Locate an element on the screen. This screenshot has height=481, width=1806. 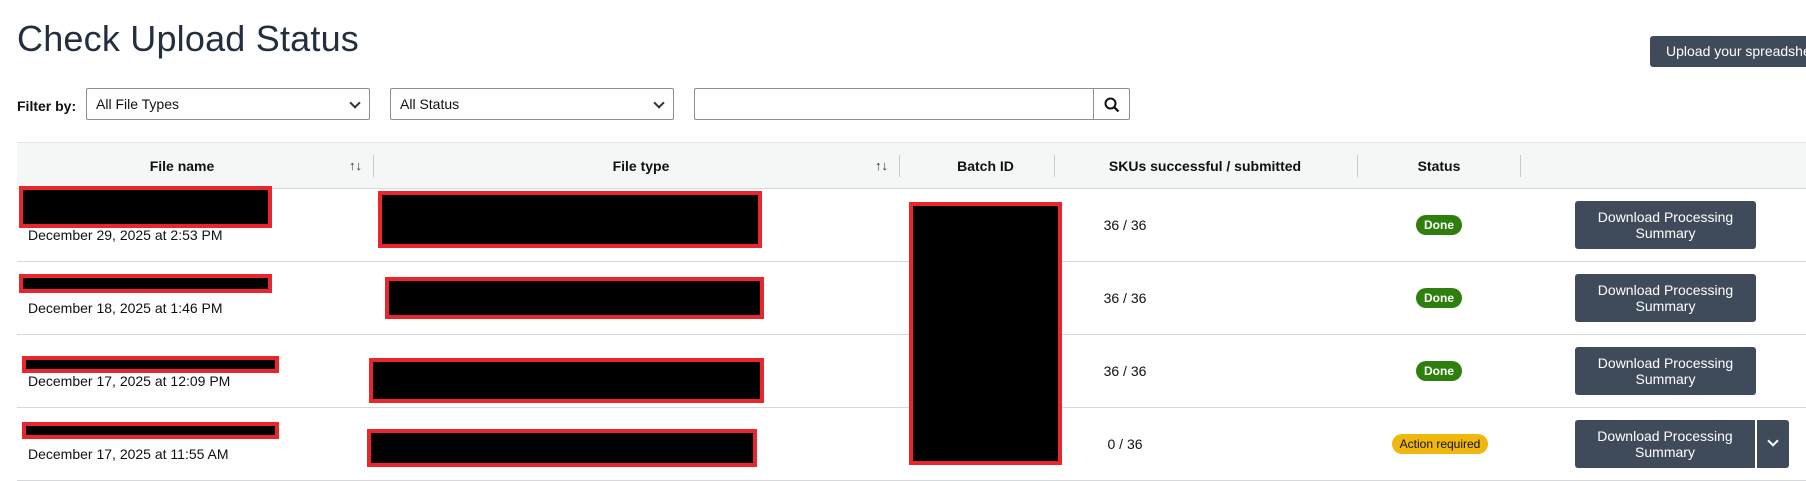
filter-label: Filter by: is located at coordinates (47, 106).